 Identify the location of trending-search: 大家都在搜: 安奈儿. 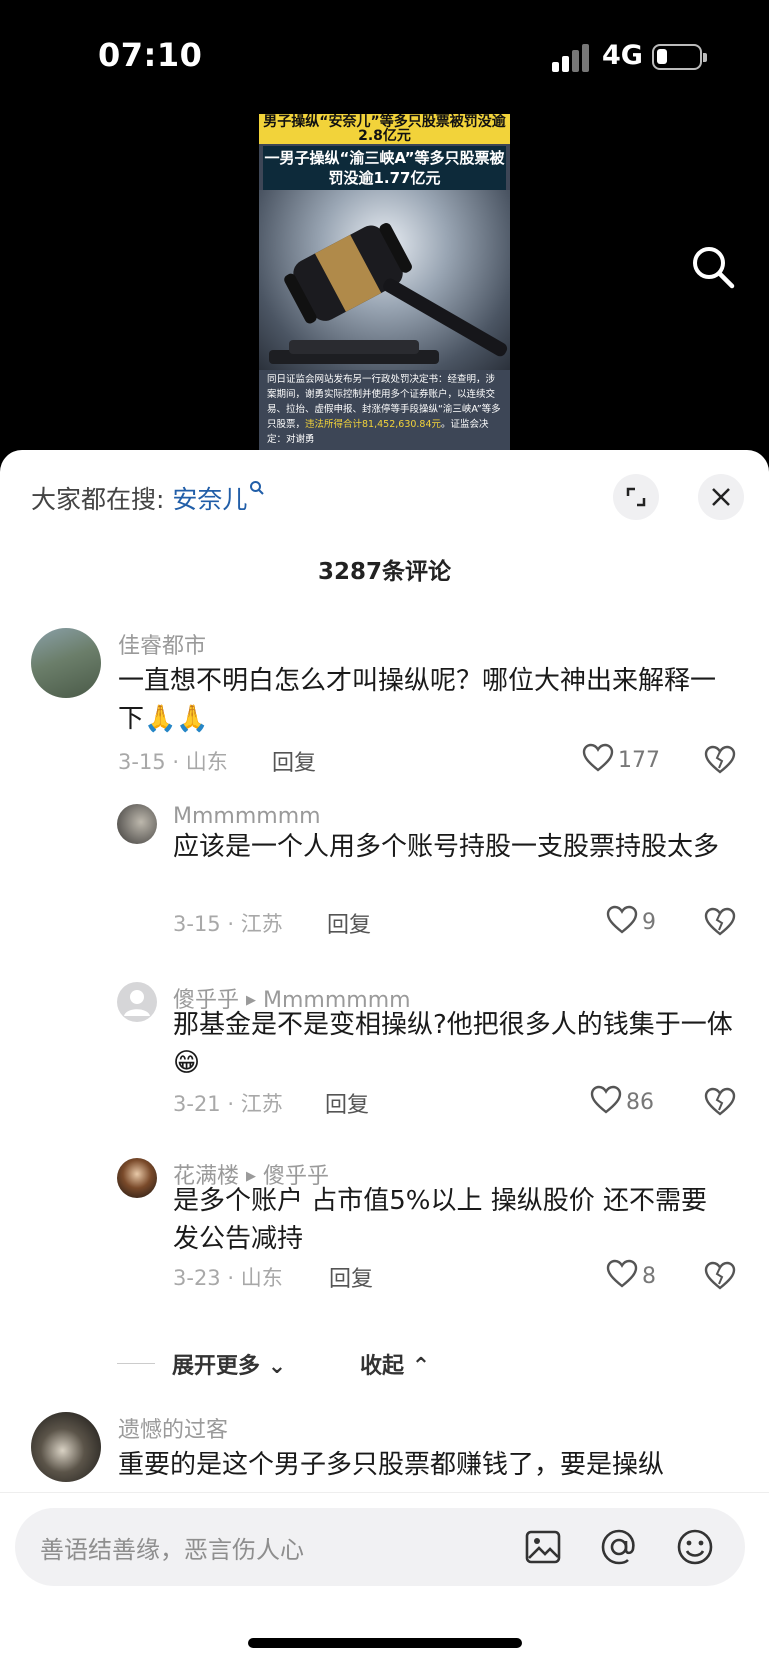
(148, 498).